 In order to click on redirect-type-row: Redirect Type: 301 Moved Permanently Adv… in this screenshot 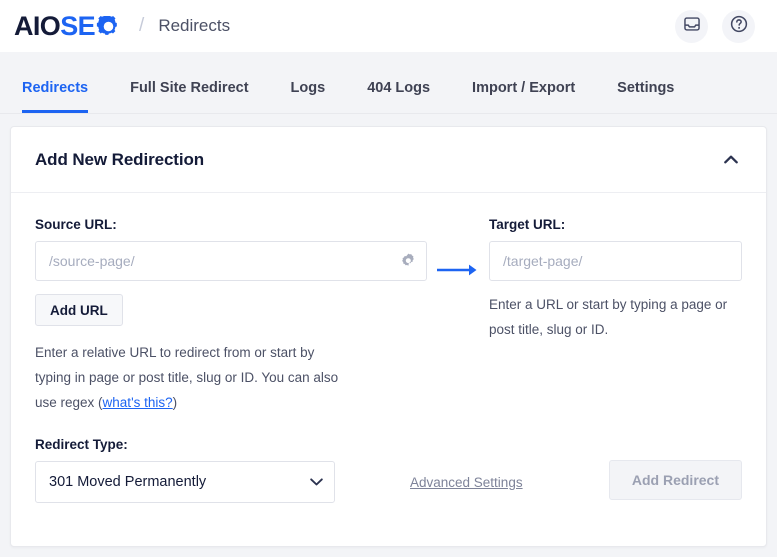, I will do `click(388, 470)`.